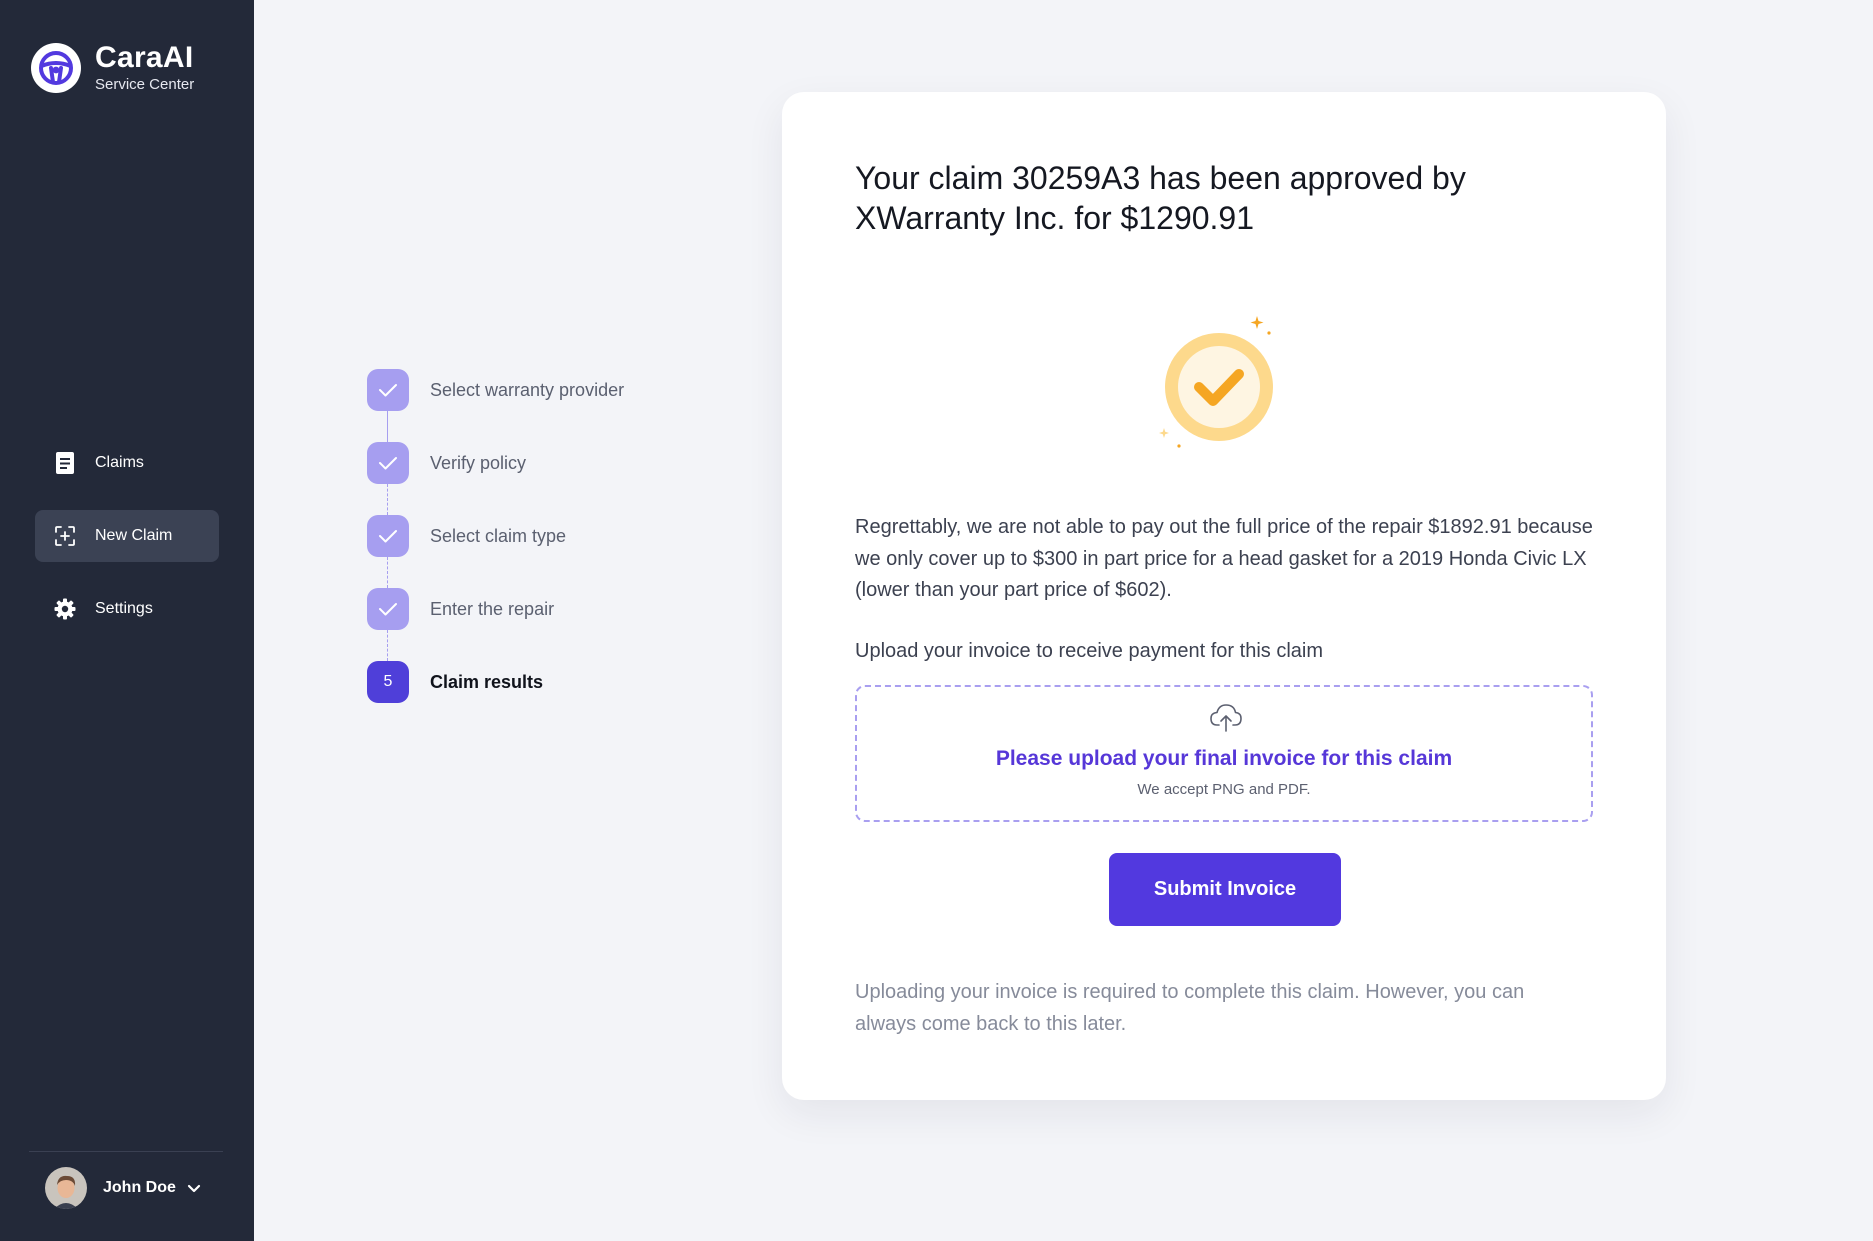 This screenshot has width=1873, height=1241. What do you see at coordinates (1226, 718) in the screenshot?
I see `cloud-upload-icon` at bounding box center [1226, 718].